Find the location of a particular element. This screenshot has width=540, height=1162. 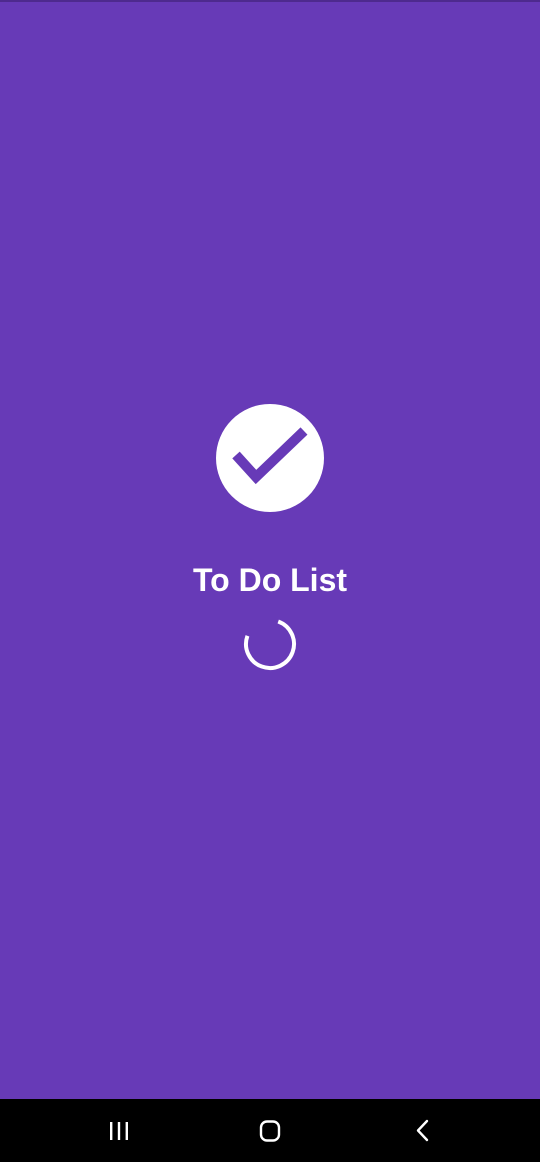

recent-apps-button is located at coordinates (119, 1131).